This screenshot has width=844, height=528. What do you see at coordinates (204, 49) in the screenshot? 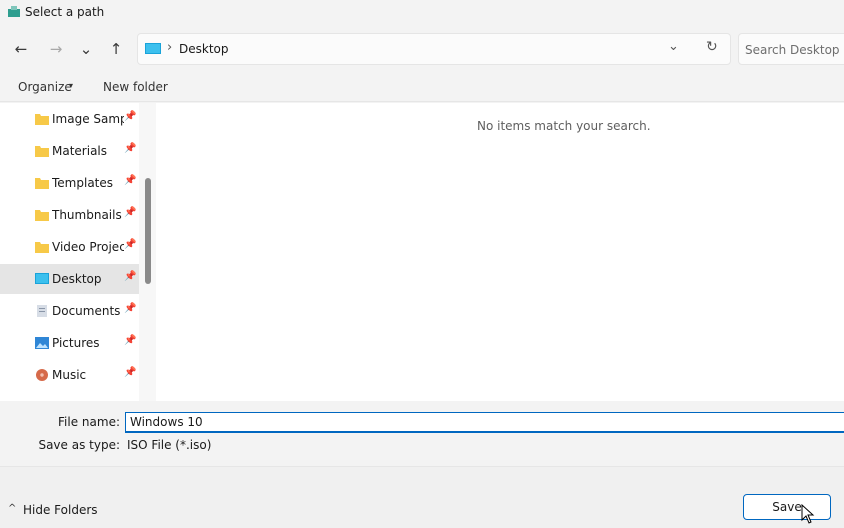
I see `breadcrumb-desktop: Desktop` at bounding box center [204, 49].